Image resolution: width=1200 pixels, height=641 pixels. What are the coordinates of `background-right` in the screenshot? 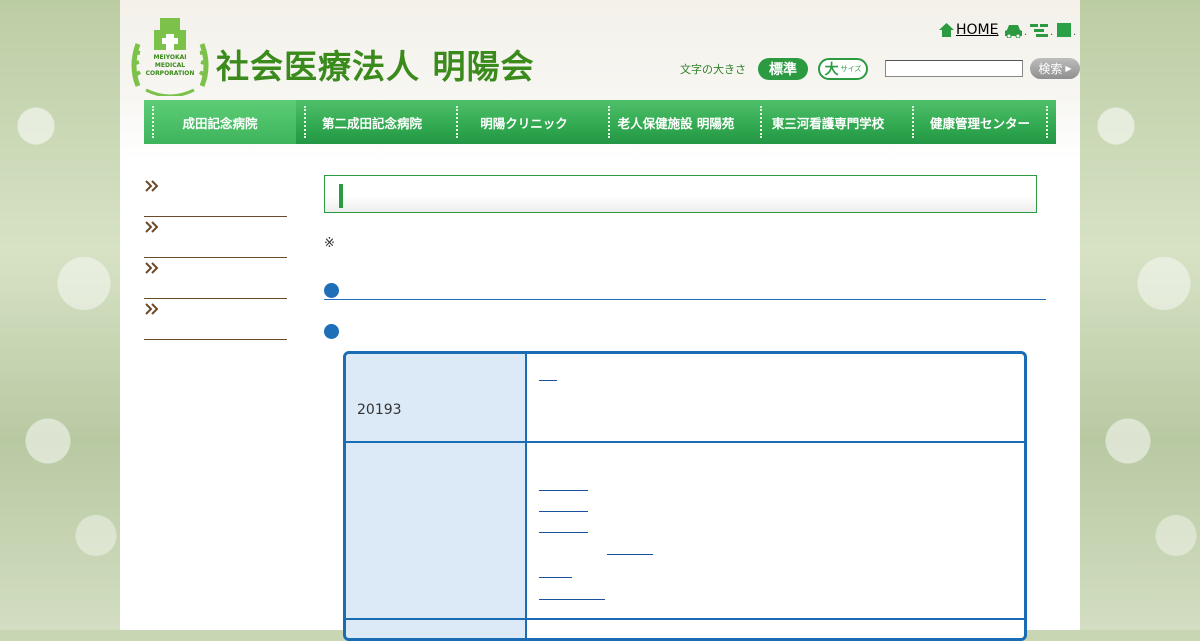 It's located at (1140, 315).